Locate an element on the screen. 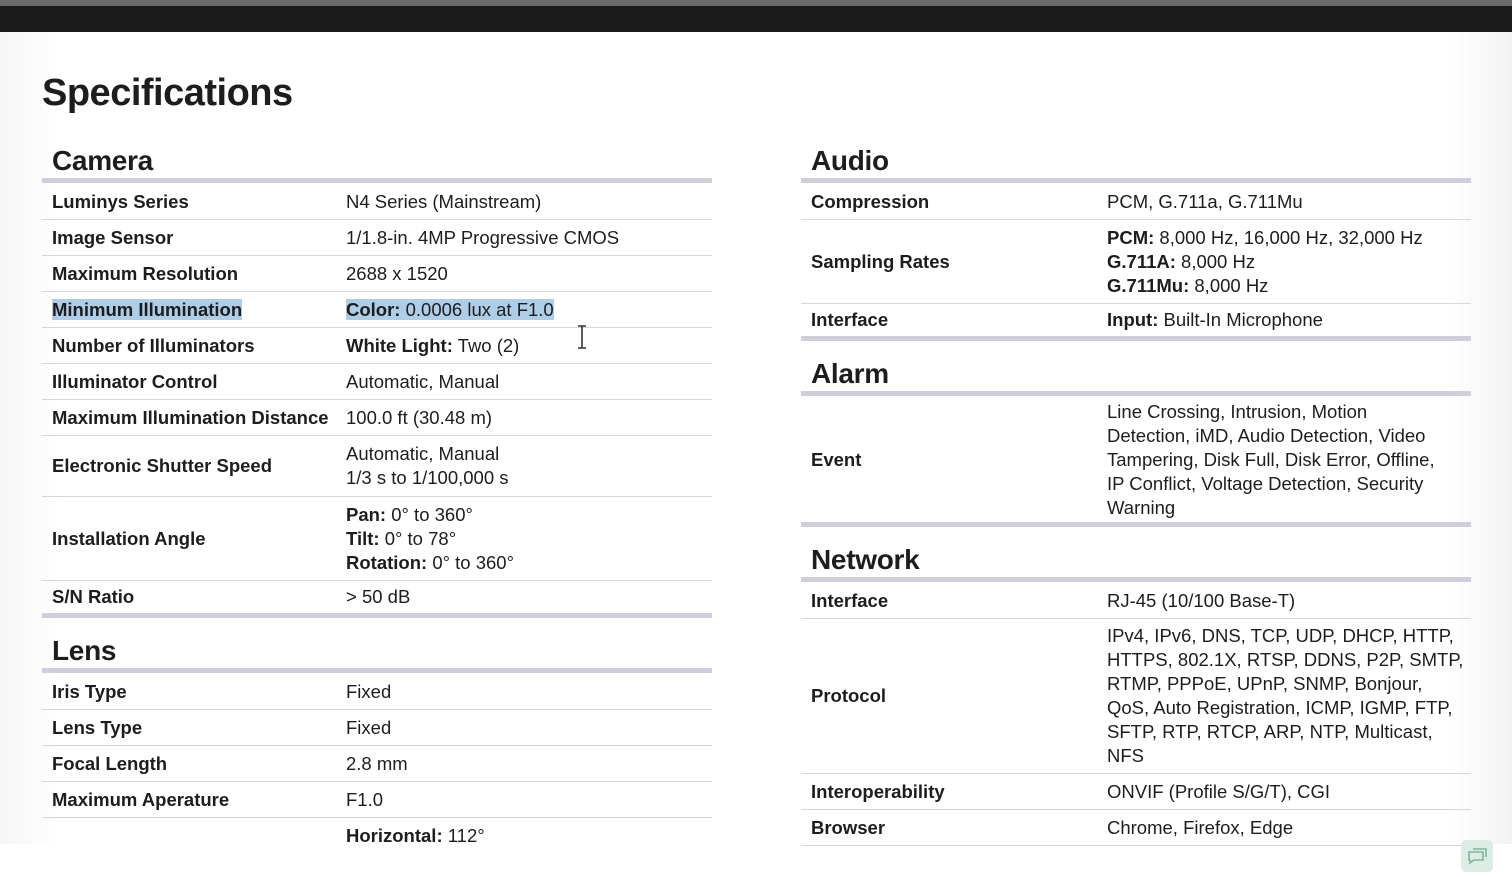 The height and width of the screenshot is (877, 1512). page-title: Specifications is located at coordinates (167, 93).